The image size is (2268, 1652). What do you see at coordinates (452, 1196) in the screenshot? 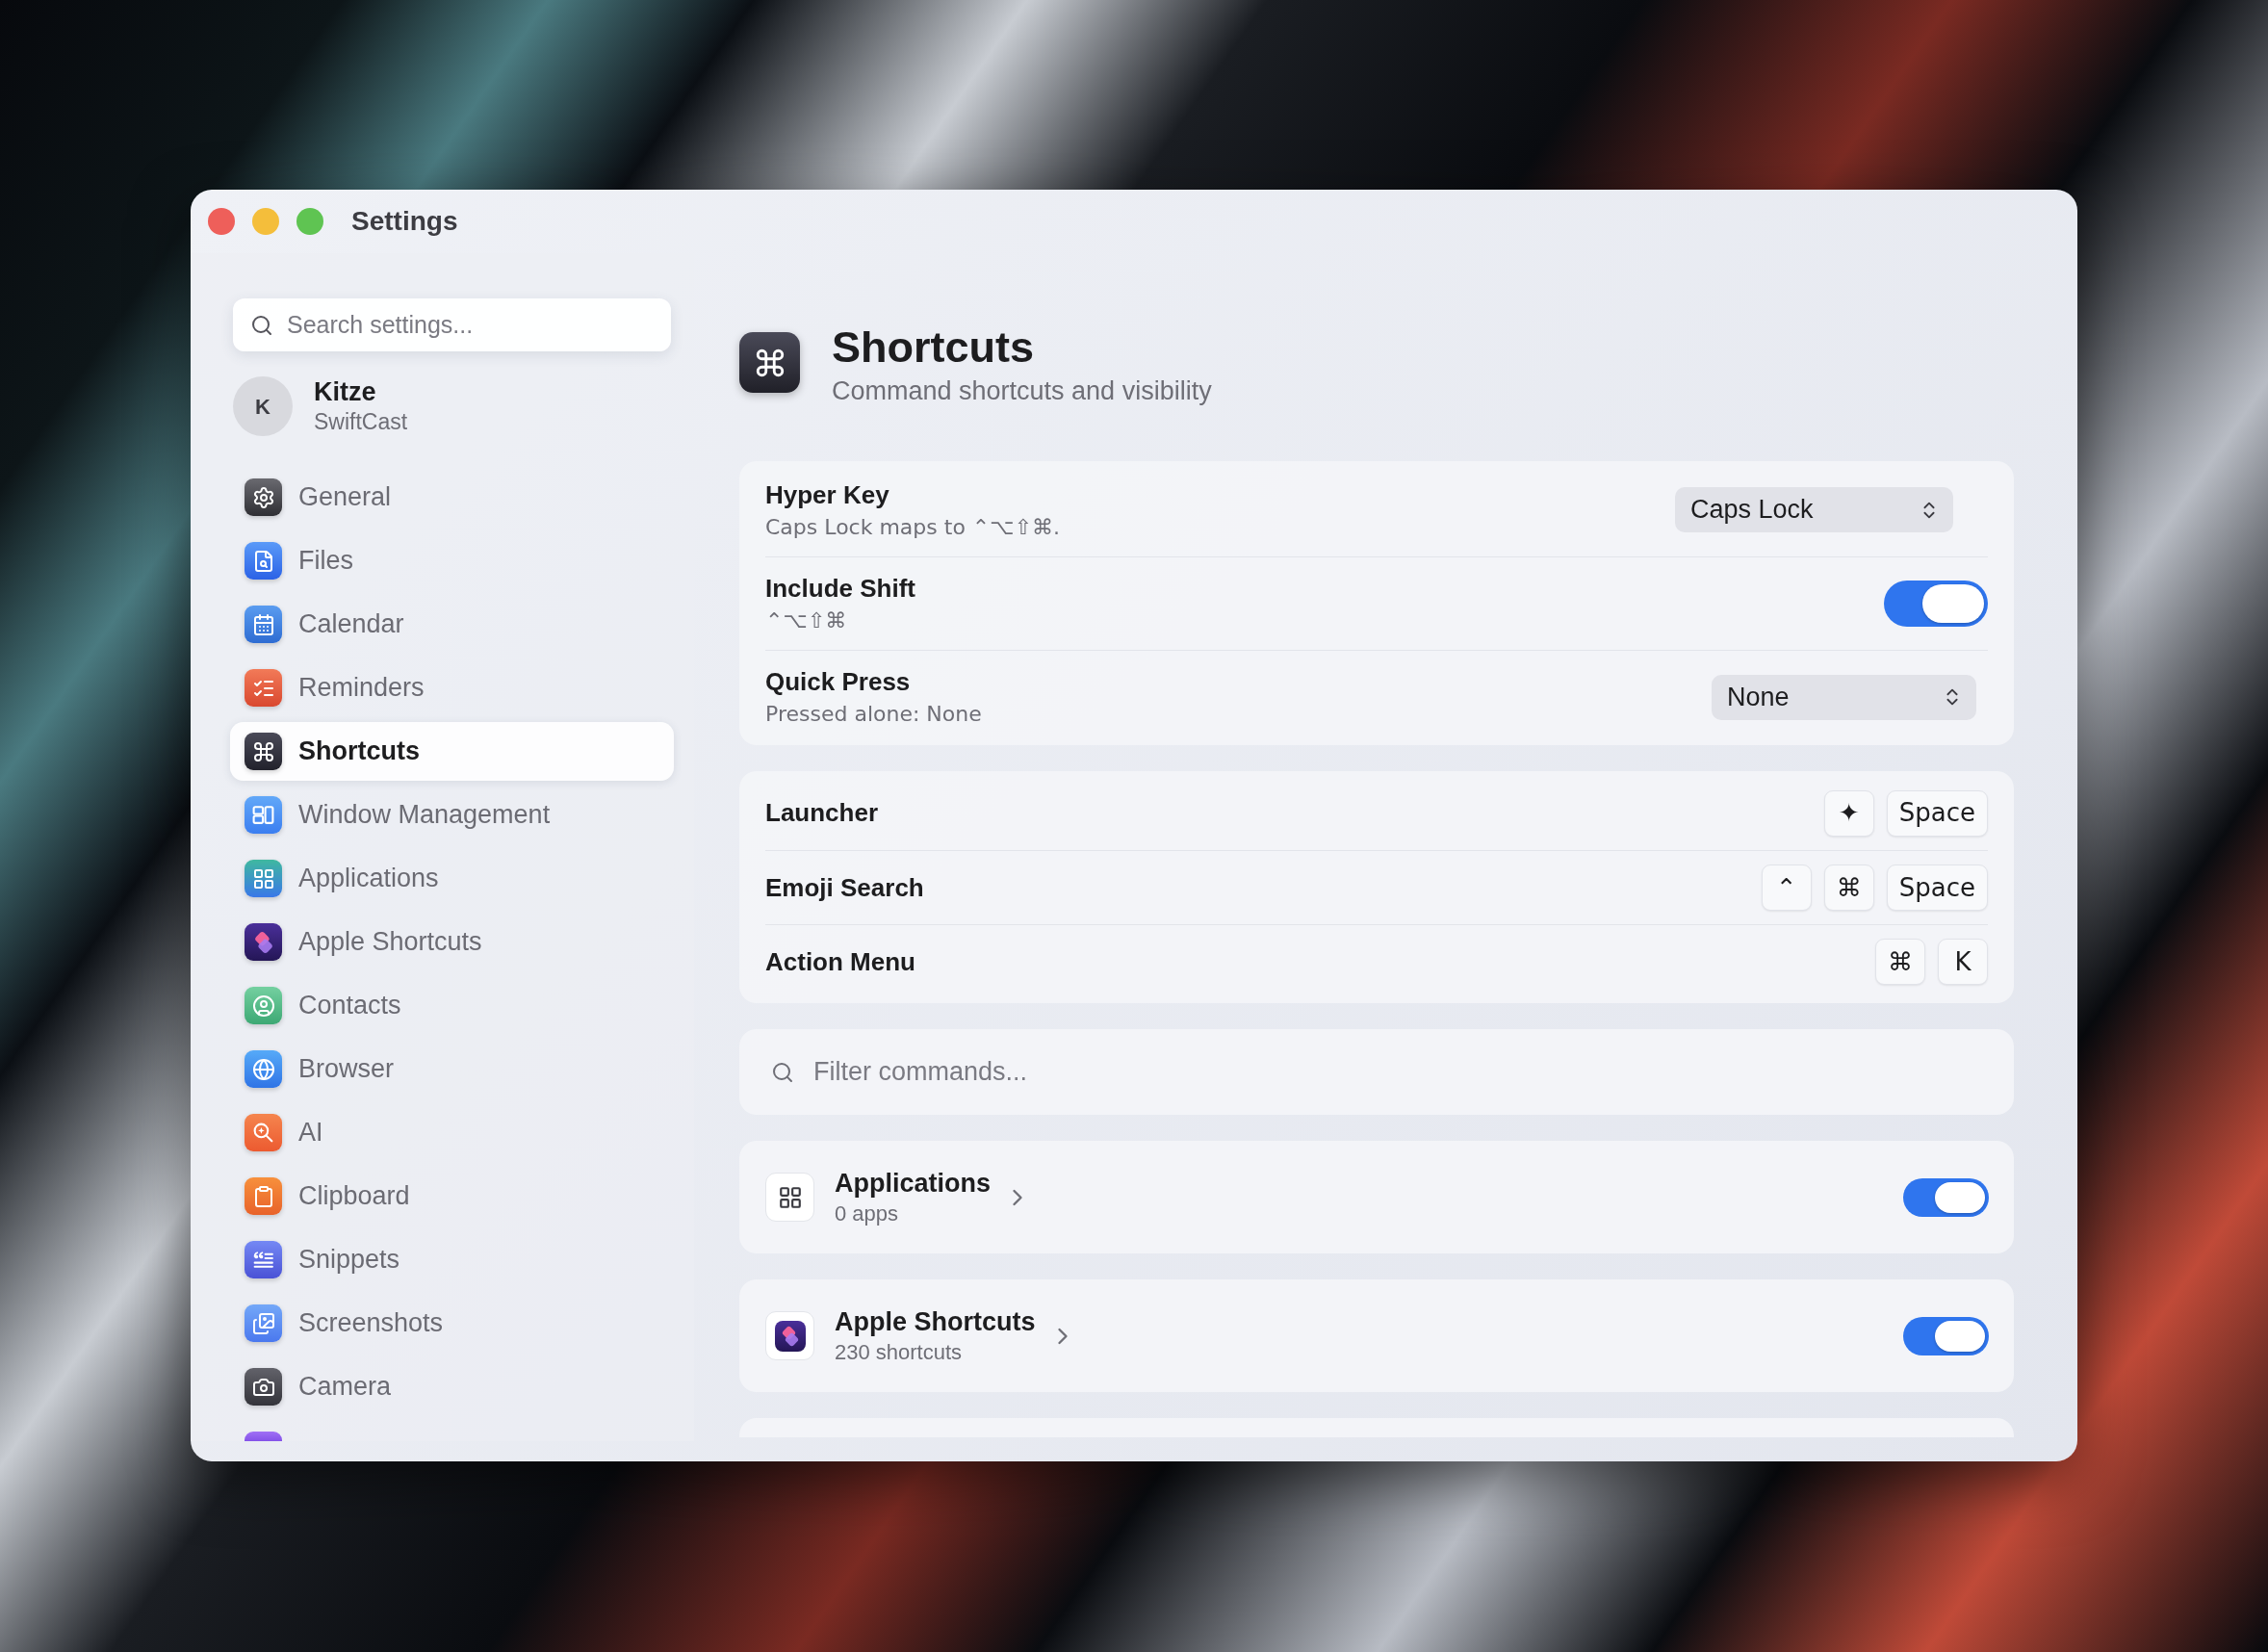
I see `sidebar-item: Clipboard` at bounding box center [452, 1196].